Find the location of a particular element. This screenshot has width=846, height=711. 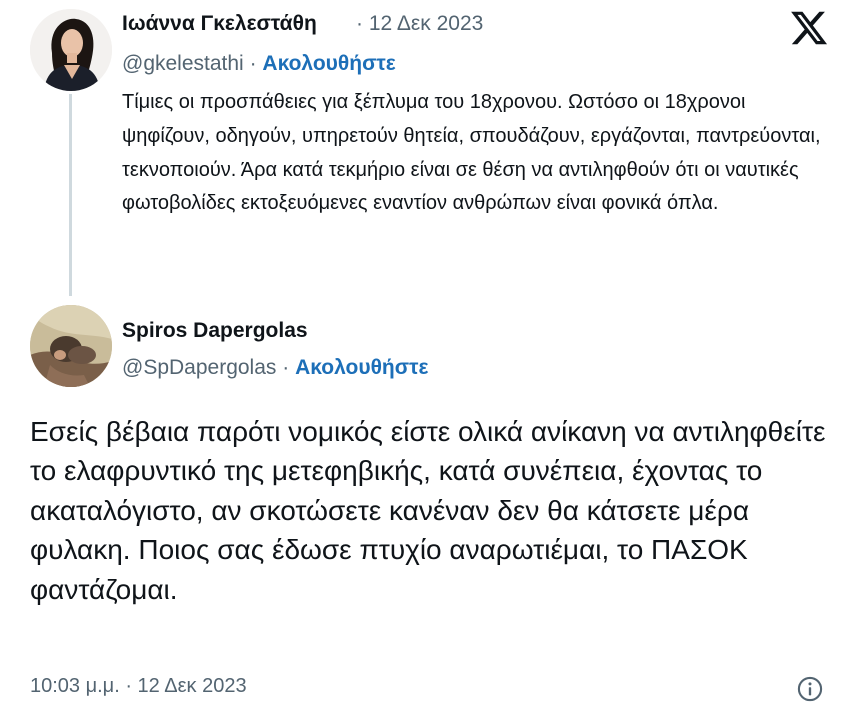

author-handle: @gkelestathi is located at coordinates (183, 63).